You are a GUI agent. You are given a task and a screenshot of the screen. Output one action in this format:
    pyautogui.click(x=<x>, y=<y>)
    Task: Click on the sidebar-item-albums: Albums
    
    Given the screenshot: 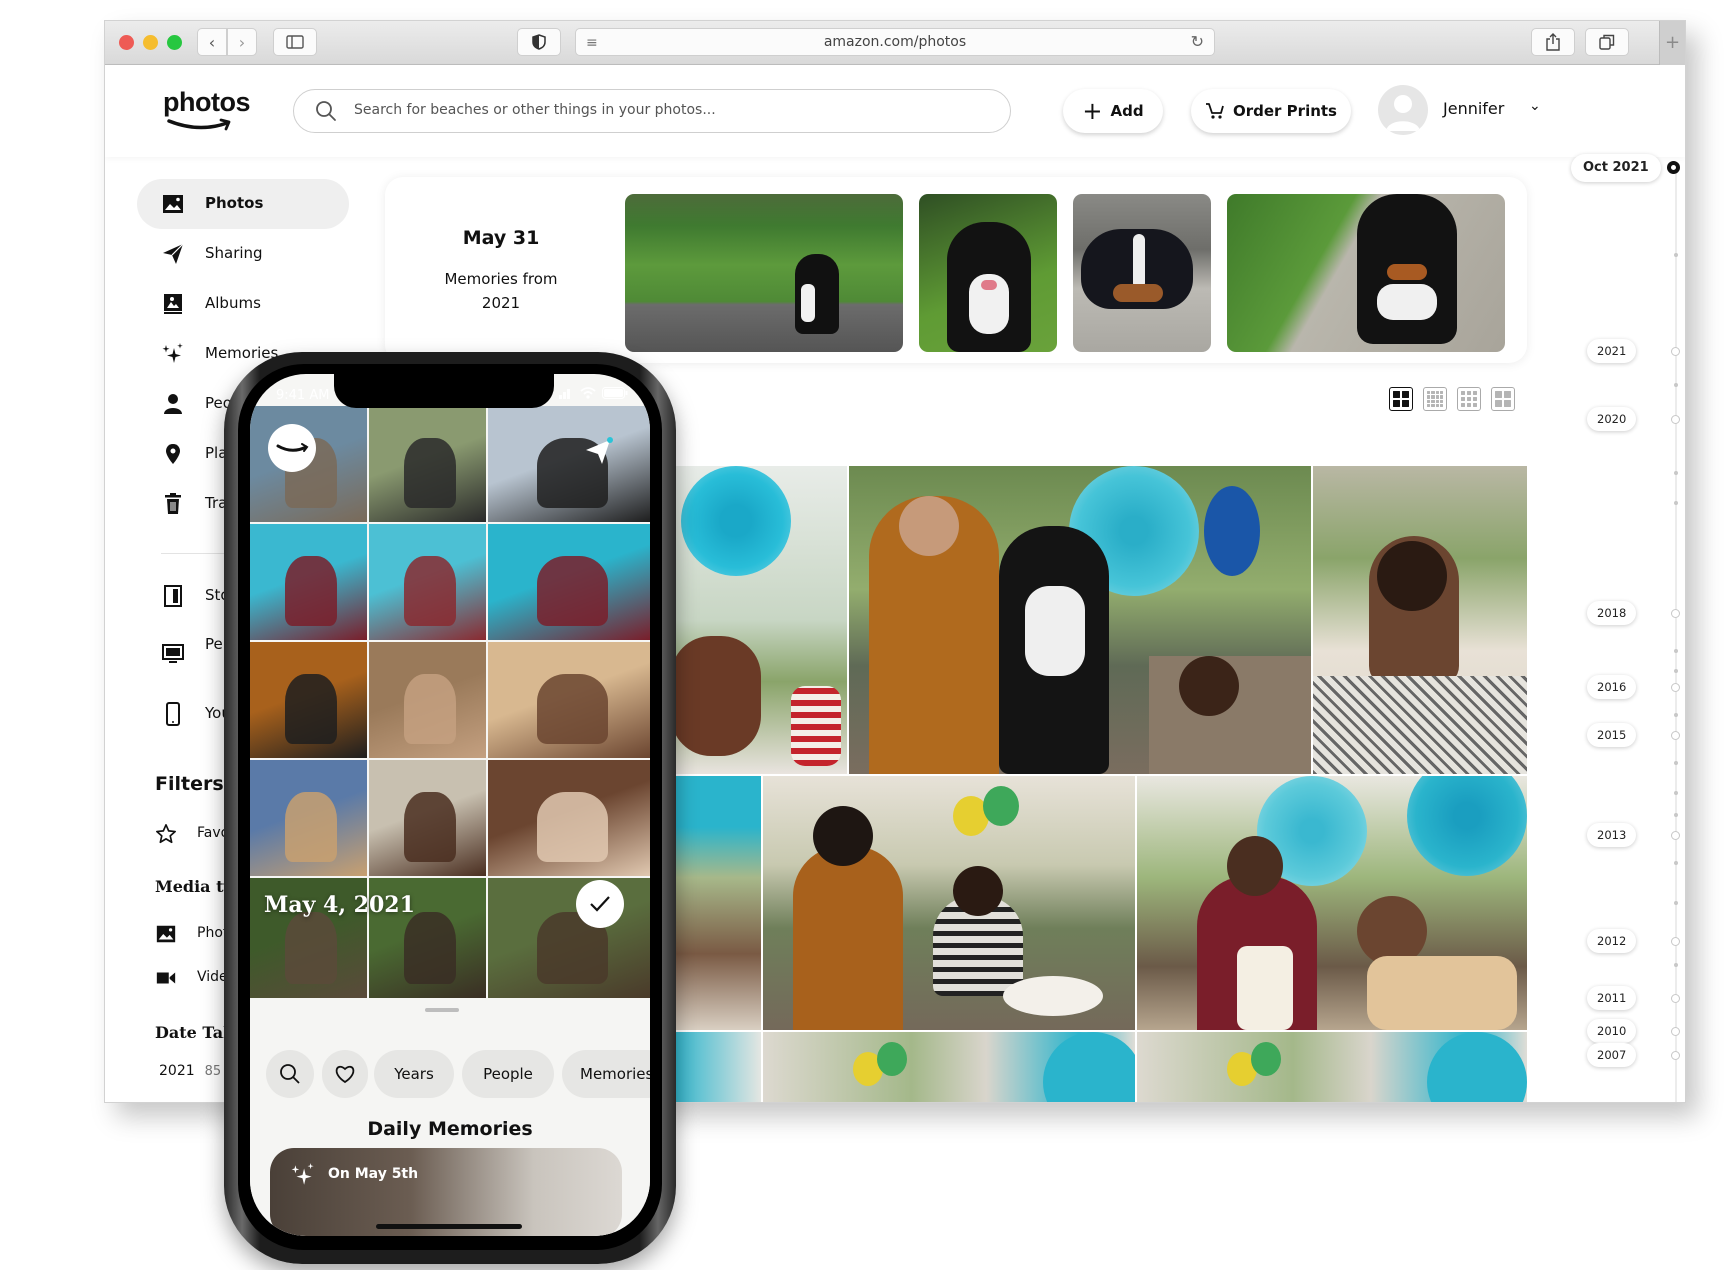 What is the action you would take?
    pyautogui.click(x=243, y=304)
    